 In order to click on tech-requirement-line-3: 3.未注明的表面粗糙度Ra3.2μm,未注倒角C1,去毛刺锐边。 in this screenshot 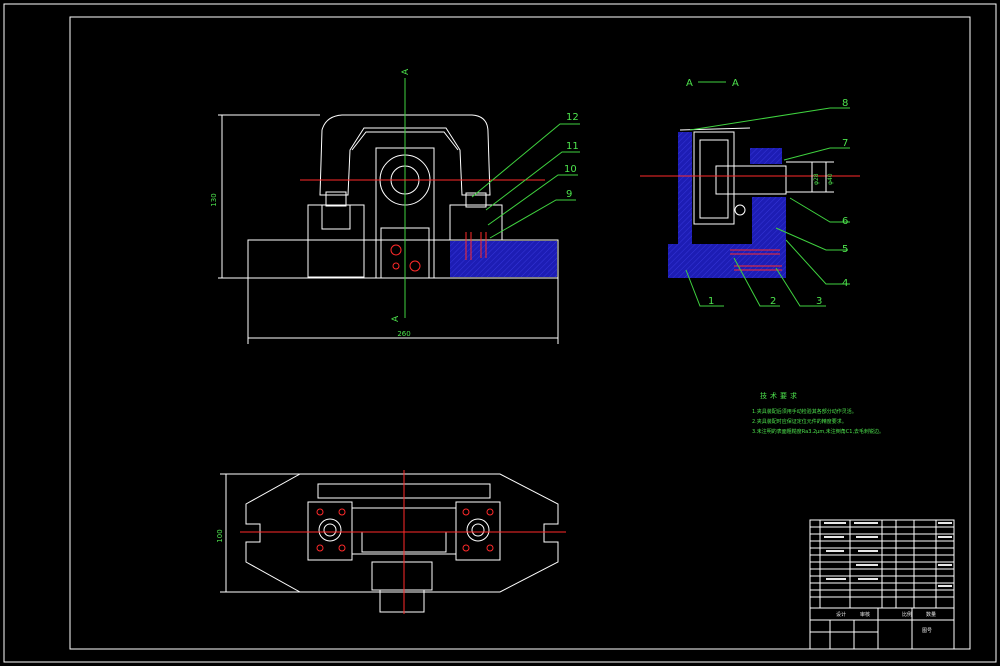, I will do `click(818, 431)`.